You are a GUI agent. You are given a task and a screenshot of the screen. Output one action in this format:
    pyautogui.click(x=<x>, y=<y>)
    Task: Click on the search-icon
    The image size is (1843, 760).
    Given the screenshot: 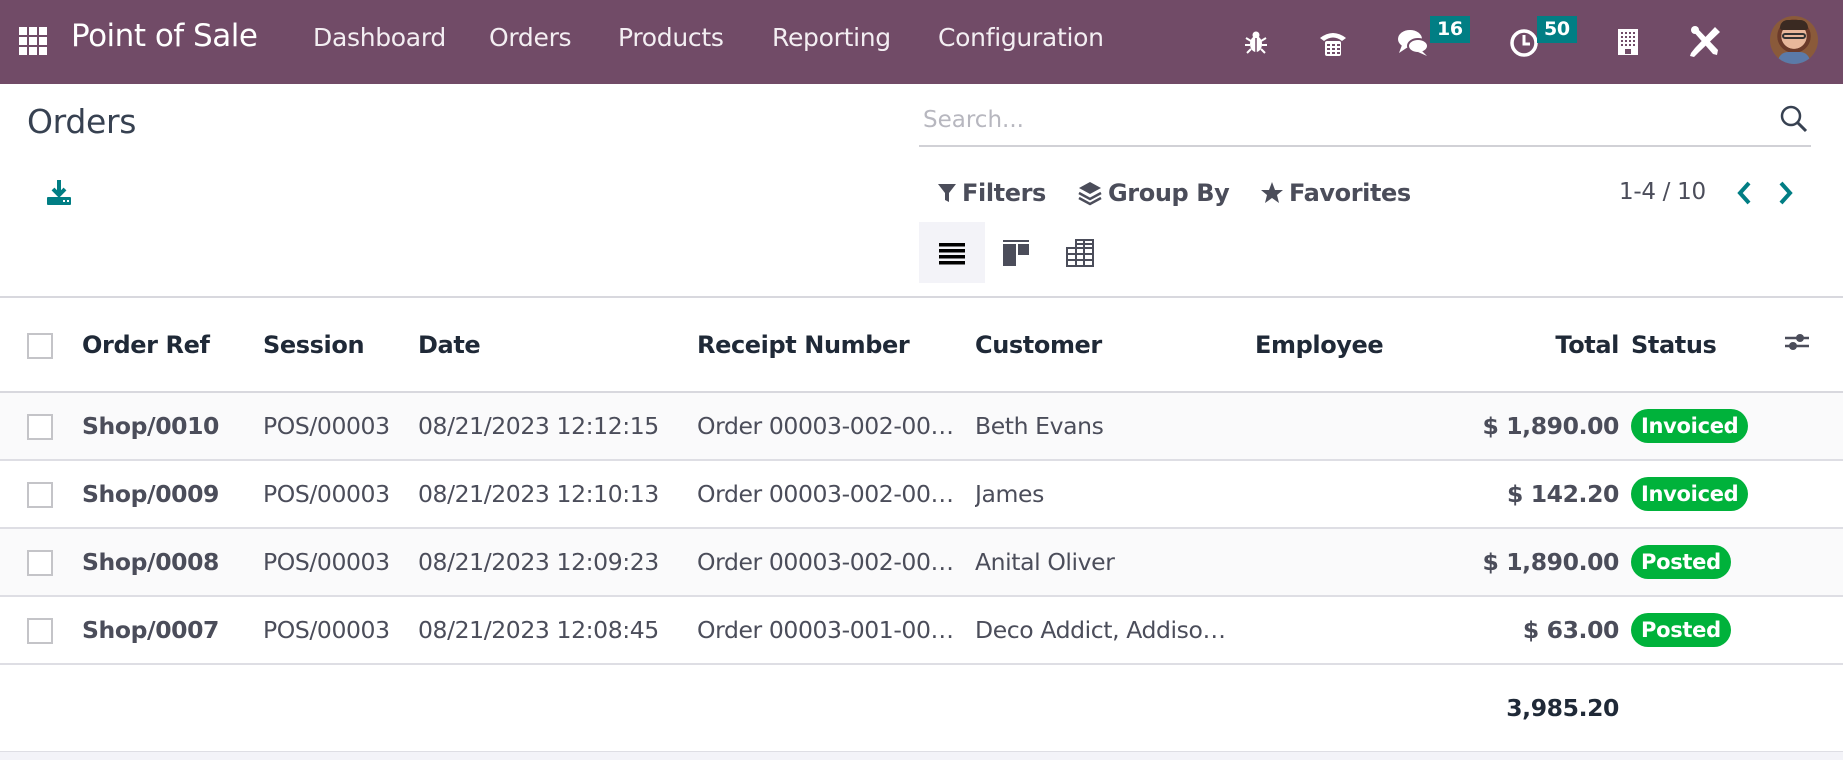 What is the action you would take?
    pyautogui.click(x=1794, y=119)
    